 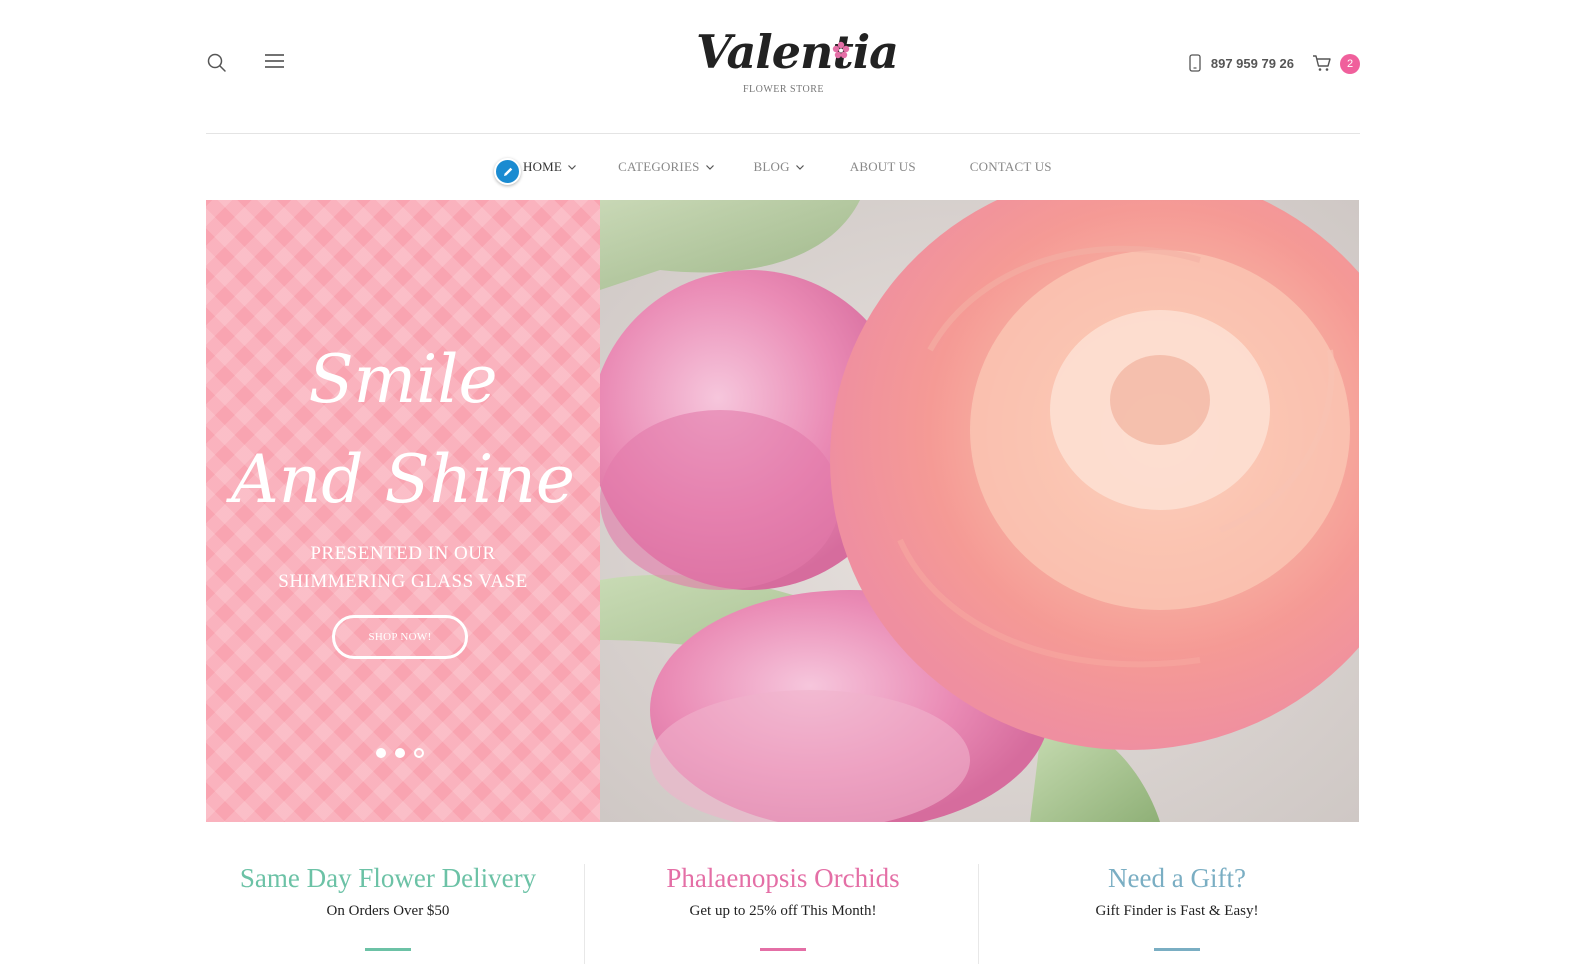 I want to click on mobile-phone-icon, so click(x=1195, y=63).